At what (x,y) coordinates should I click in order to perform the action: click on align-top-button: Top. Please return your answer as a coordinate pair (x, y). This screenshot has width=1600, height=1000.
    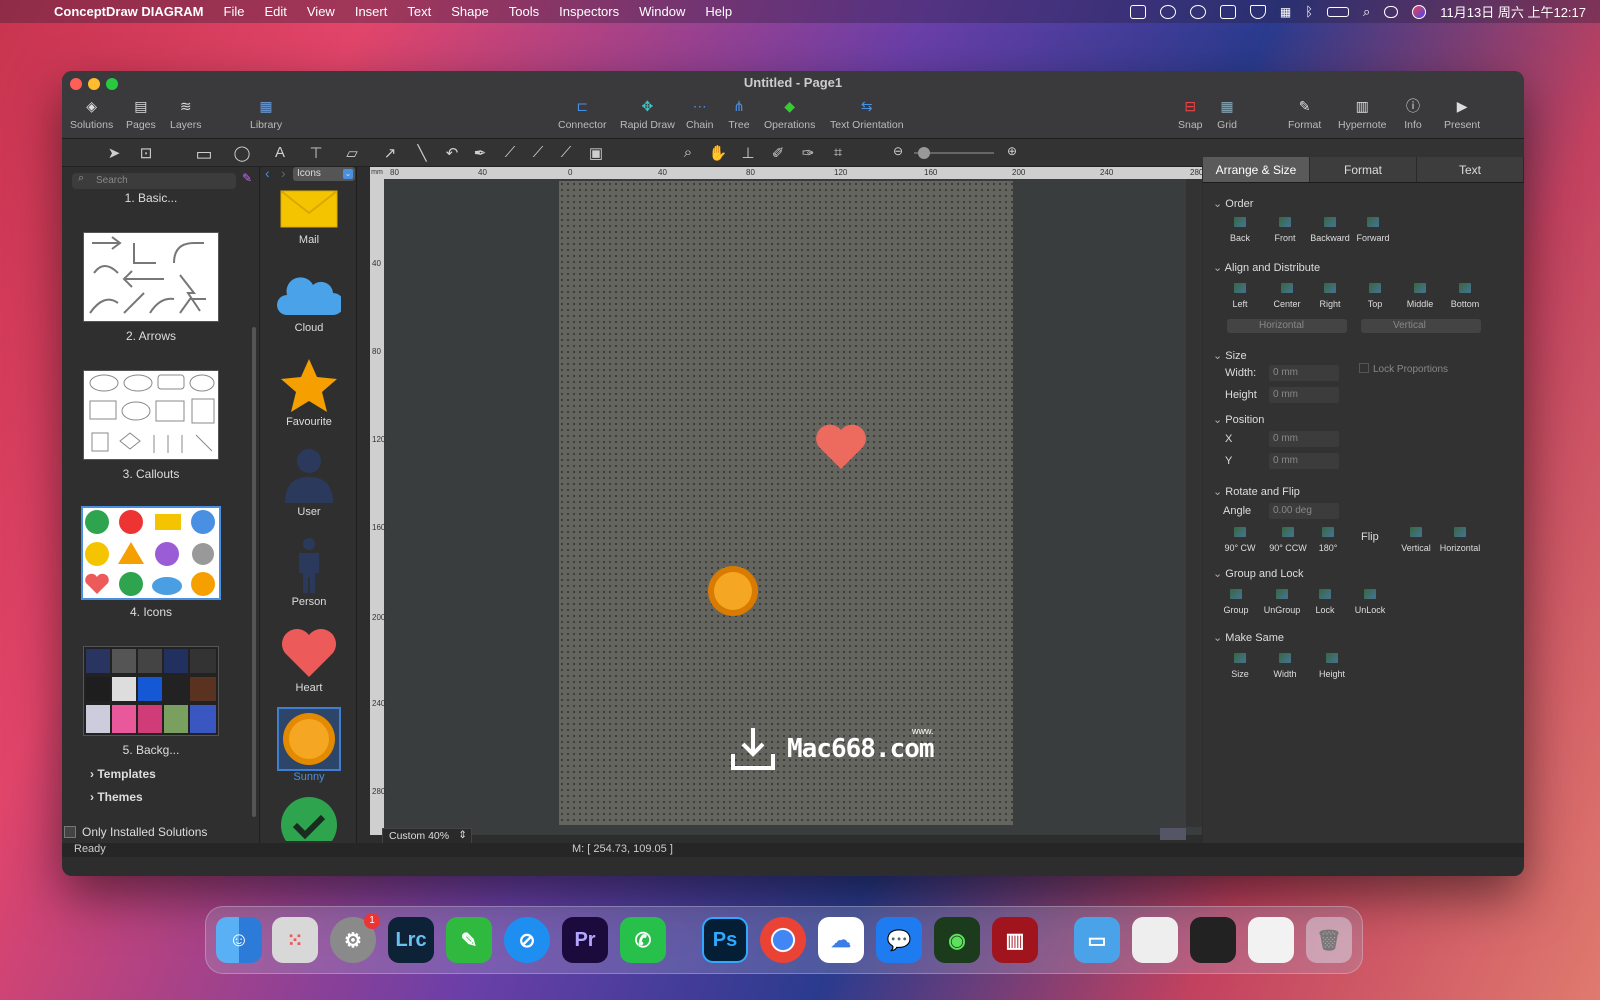
    Looking at the image, I should click on (1375, 296).